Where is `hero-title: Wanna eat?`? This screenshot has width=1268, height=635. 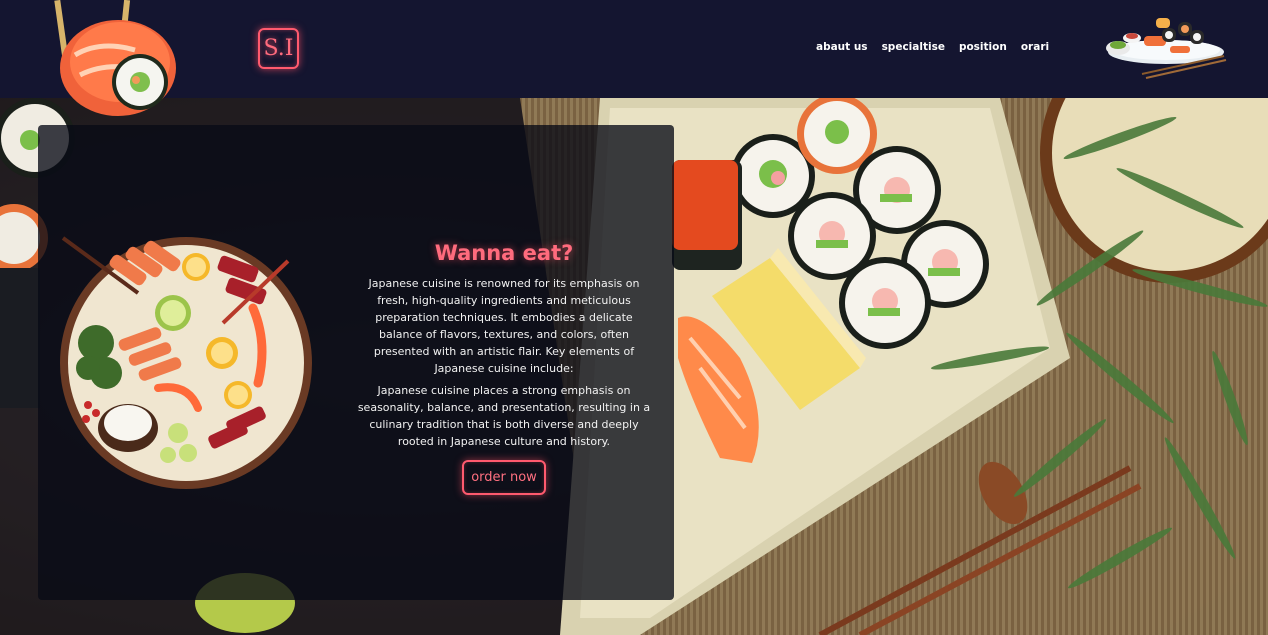 hero-title: Wanna eat? is located at coordinates (504, 253).